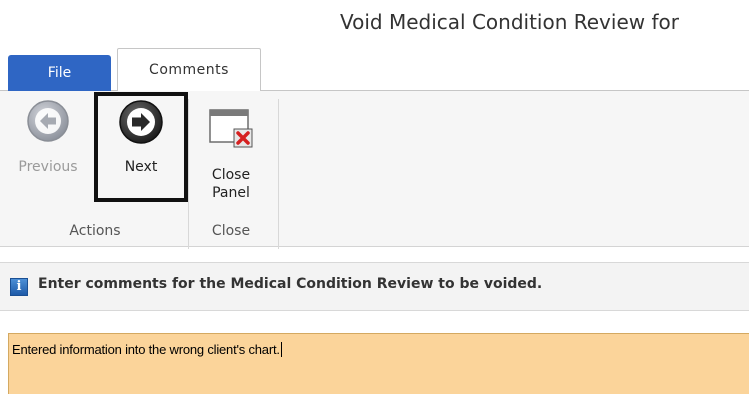  I want to click on tab-comments: Comments, so click(189, 69).